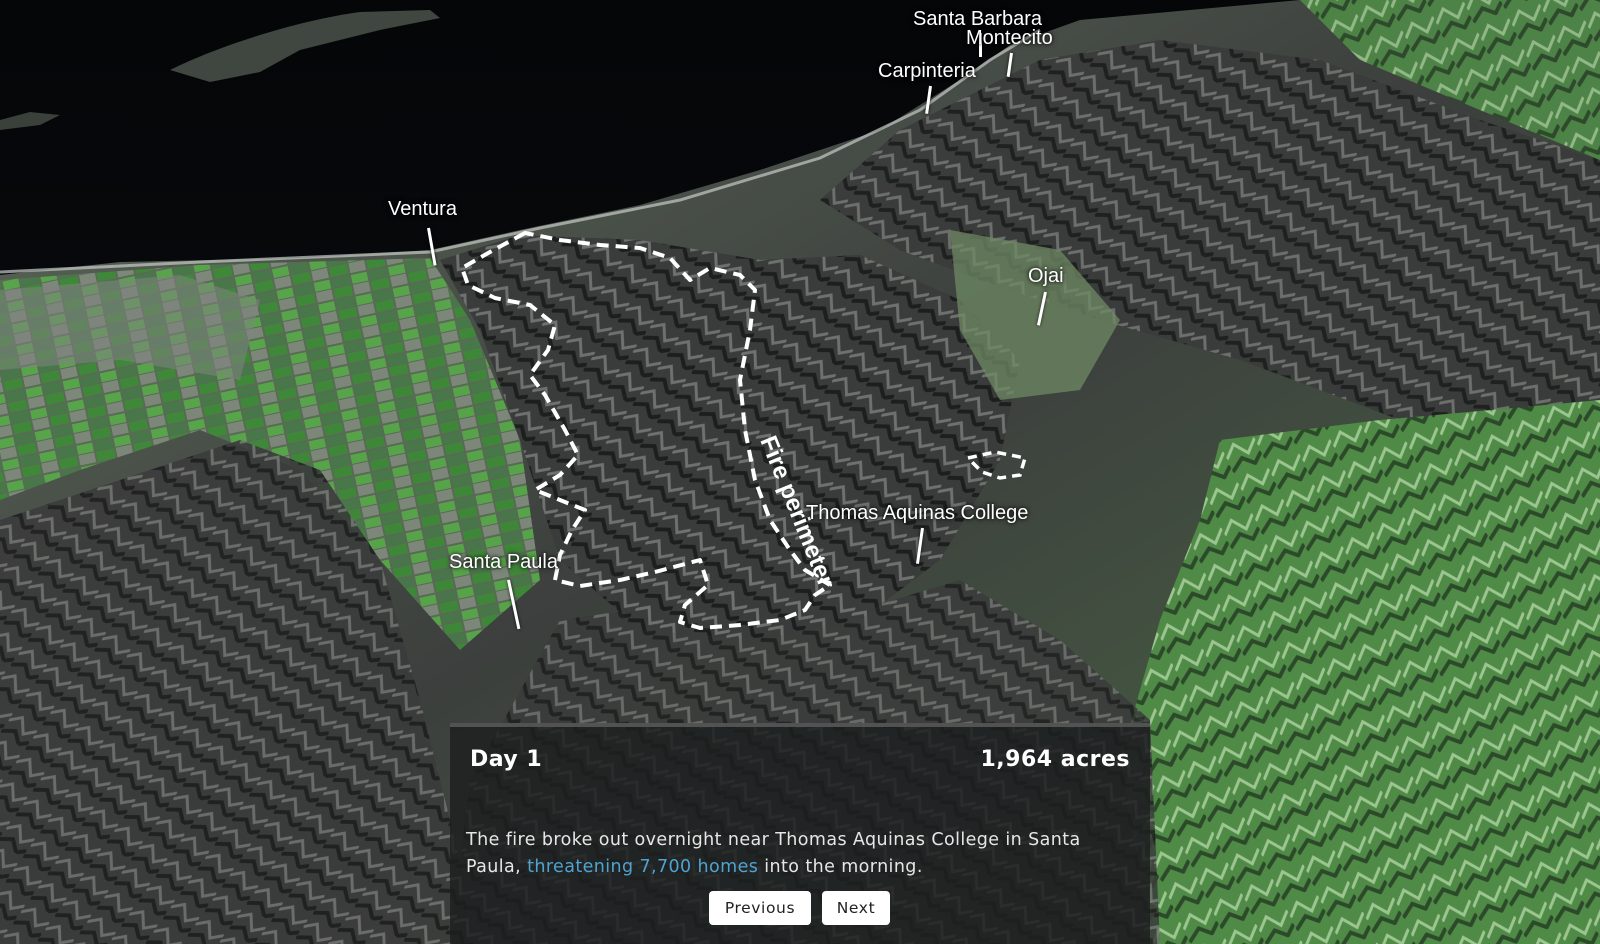 The image size is (1600, 944). I want to click on place-label-carpinteria: Carpinteria, so click(927, 71).